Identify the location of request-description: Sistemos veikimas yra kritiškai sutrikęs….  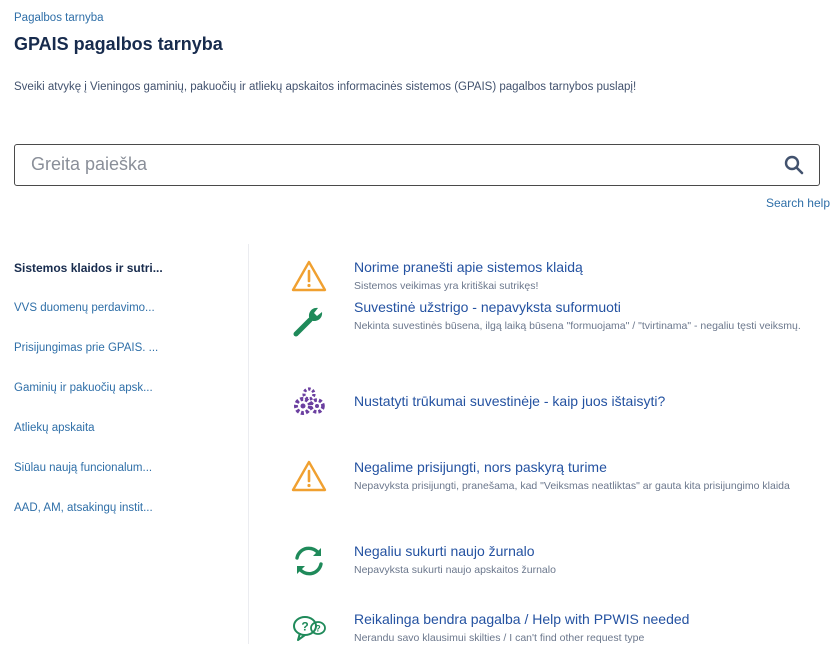
(446, 286).